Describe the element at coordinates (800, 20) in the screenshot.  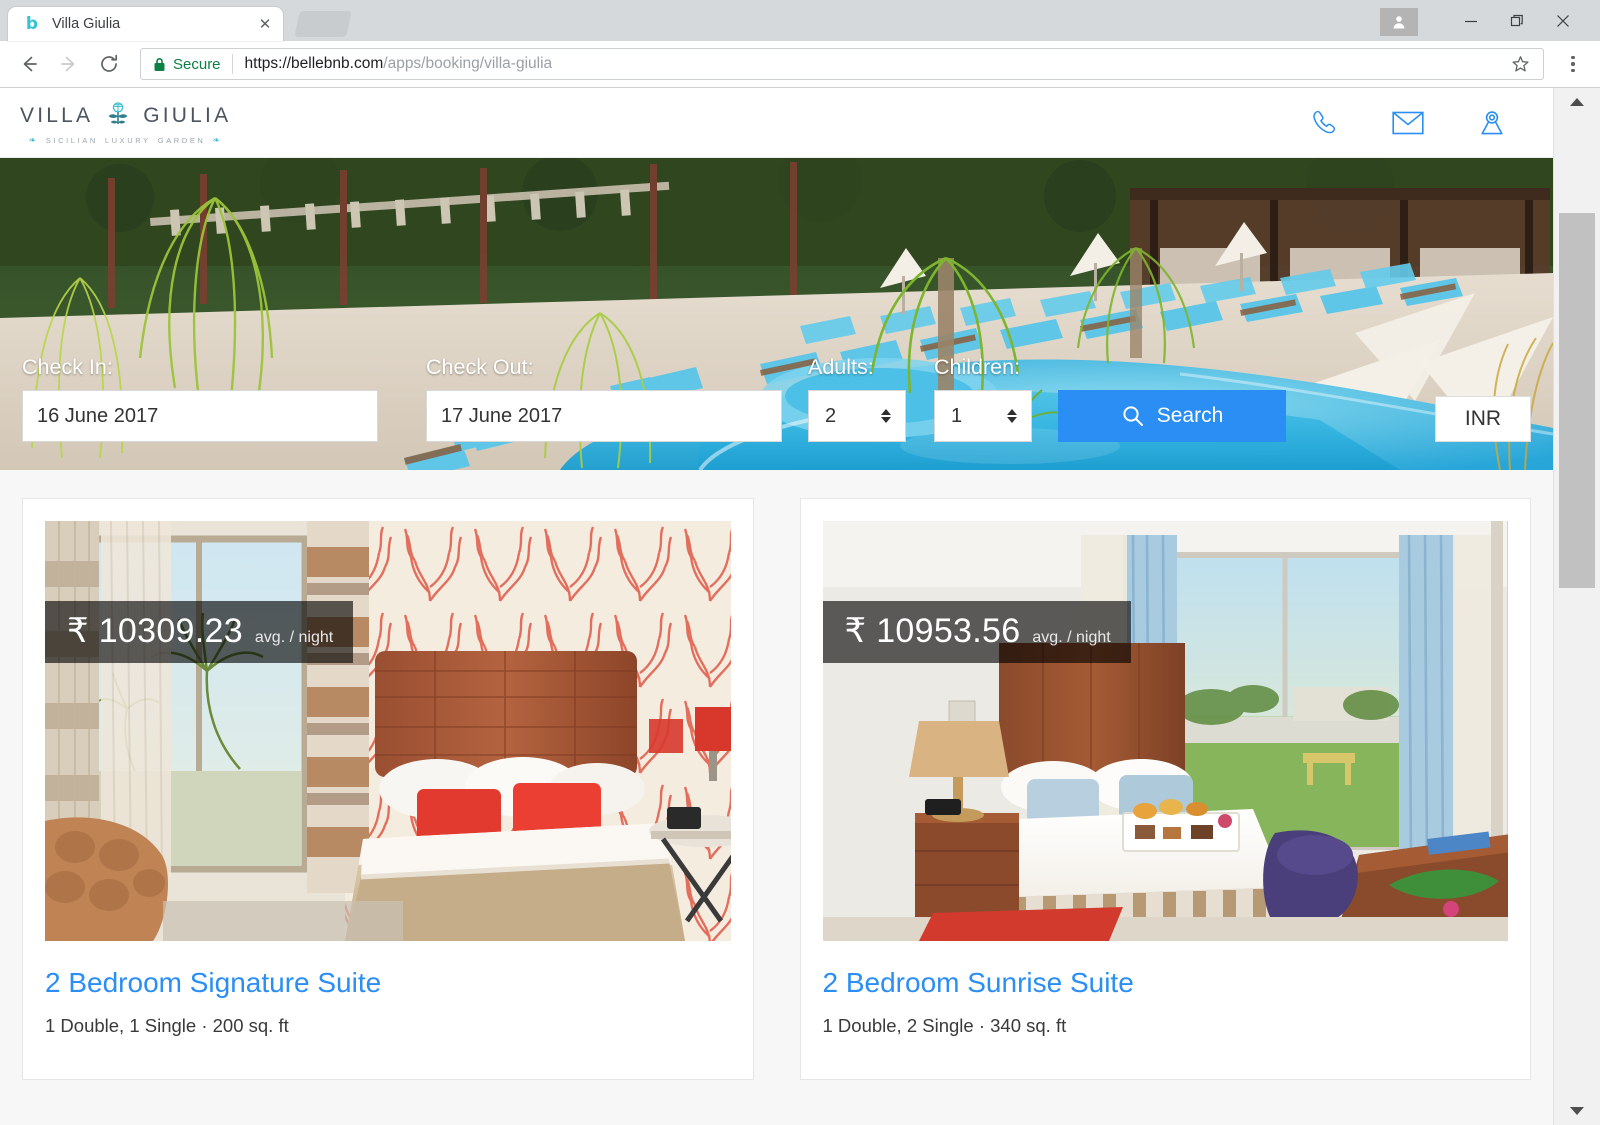
I see `tab-strip: b Villa Giulia ✕` at that location.